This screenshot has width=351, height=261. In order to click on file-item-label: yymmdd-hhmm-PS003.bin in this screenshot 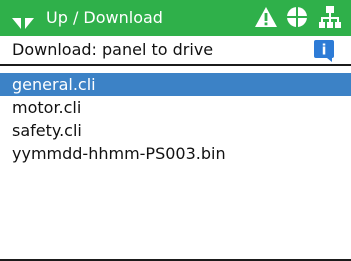, I will do `click(119, 153)`.